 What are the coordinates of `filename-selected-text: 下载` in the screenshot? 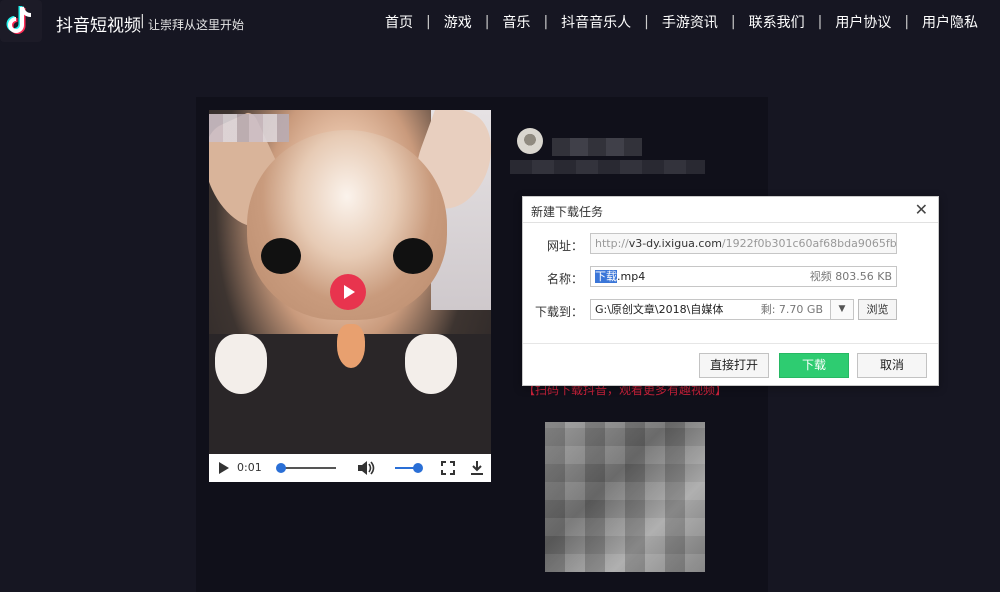 It's located at (606, 276).